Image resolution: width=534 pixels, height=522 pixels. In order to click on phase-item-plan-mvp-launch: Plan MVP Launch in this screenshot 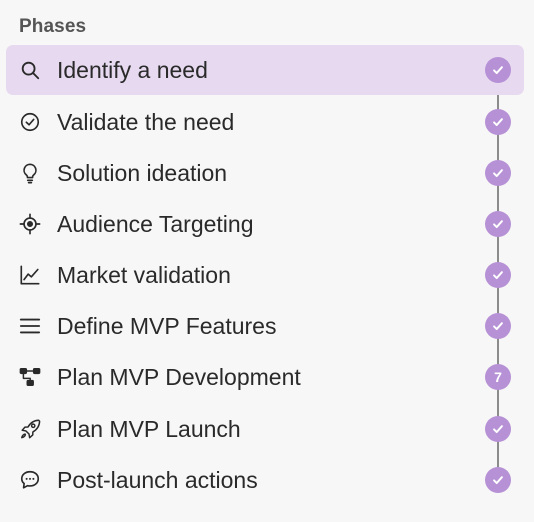, I will do `click(265, 429)`.